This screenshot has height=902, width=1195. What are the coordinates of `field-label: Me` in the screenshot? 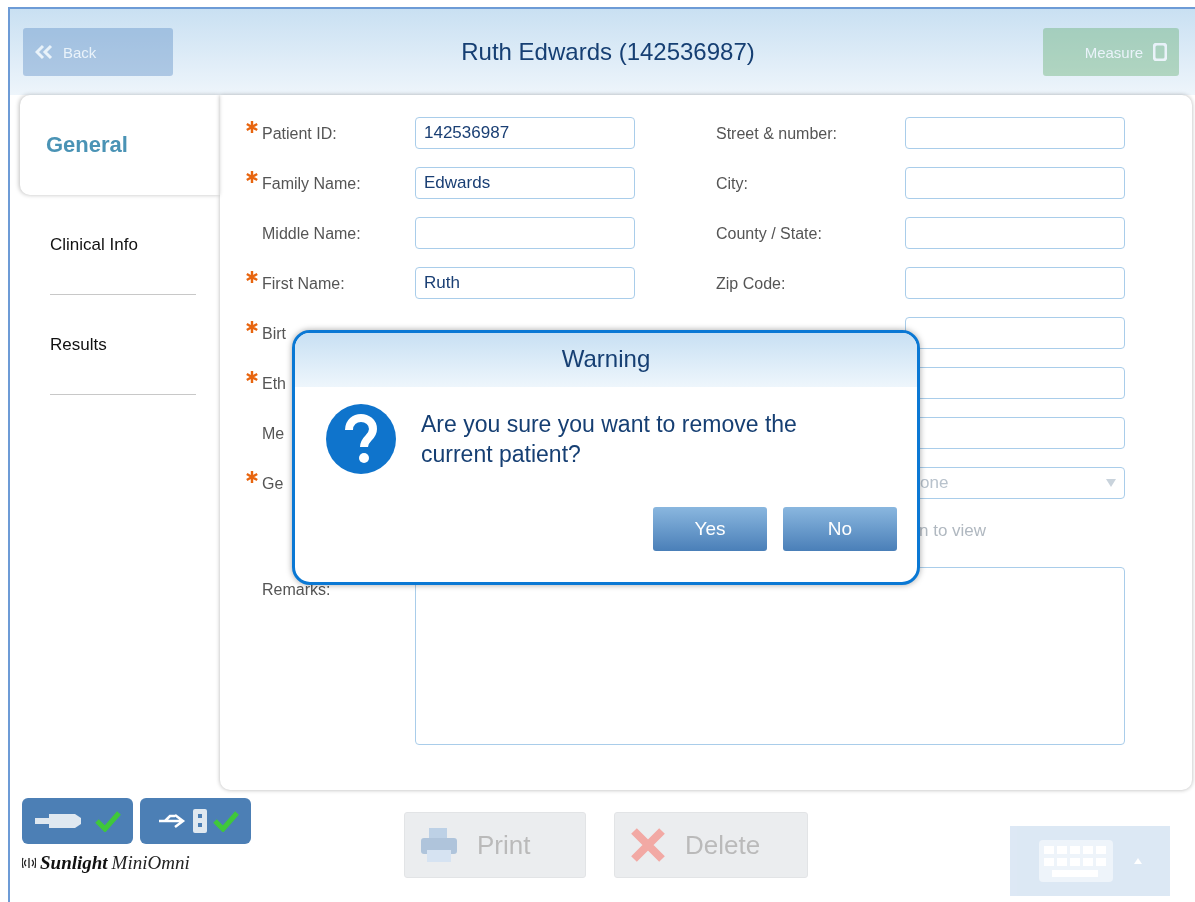 It's located at (274, 433).